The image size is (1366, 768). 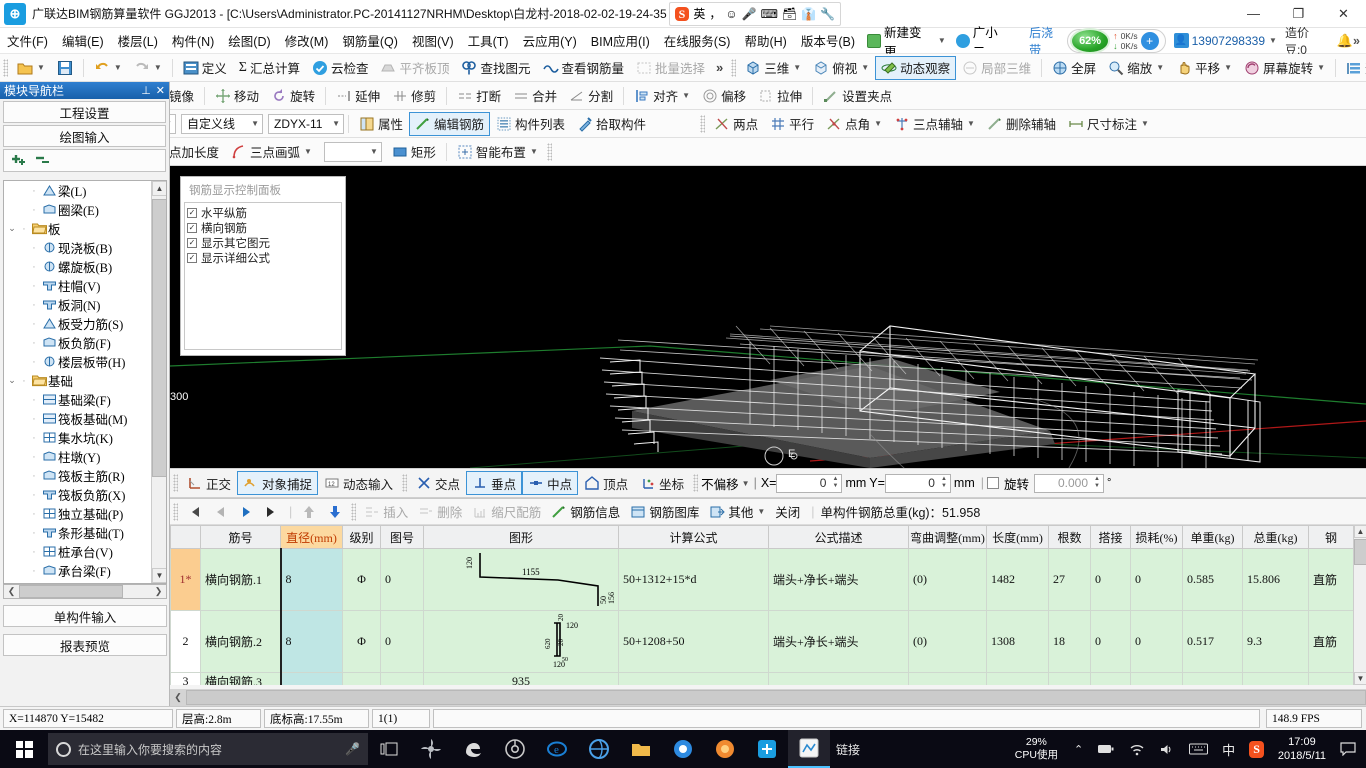 What do you see at coordinates (1156, 678) in the screenshot?
I see `cell-loss` at bounding box center [1156, 678].